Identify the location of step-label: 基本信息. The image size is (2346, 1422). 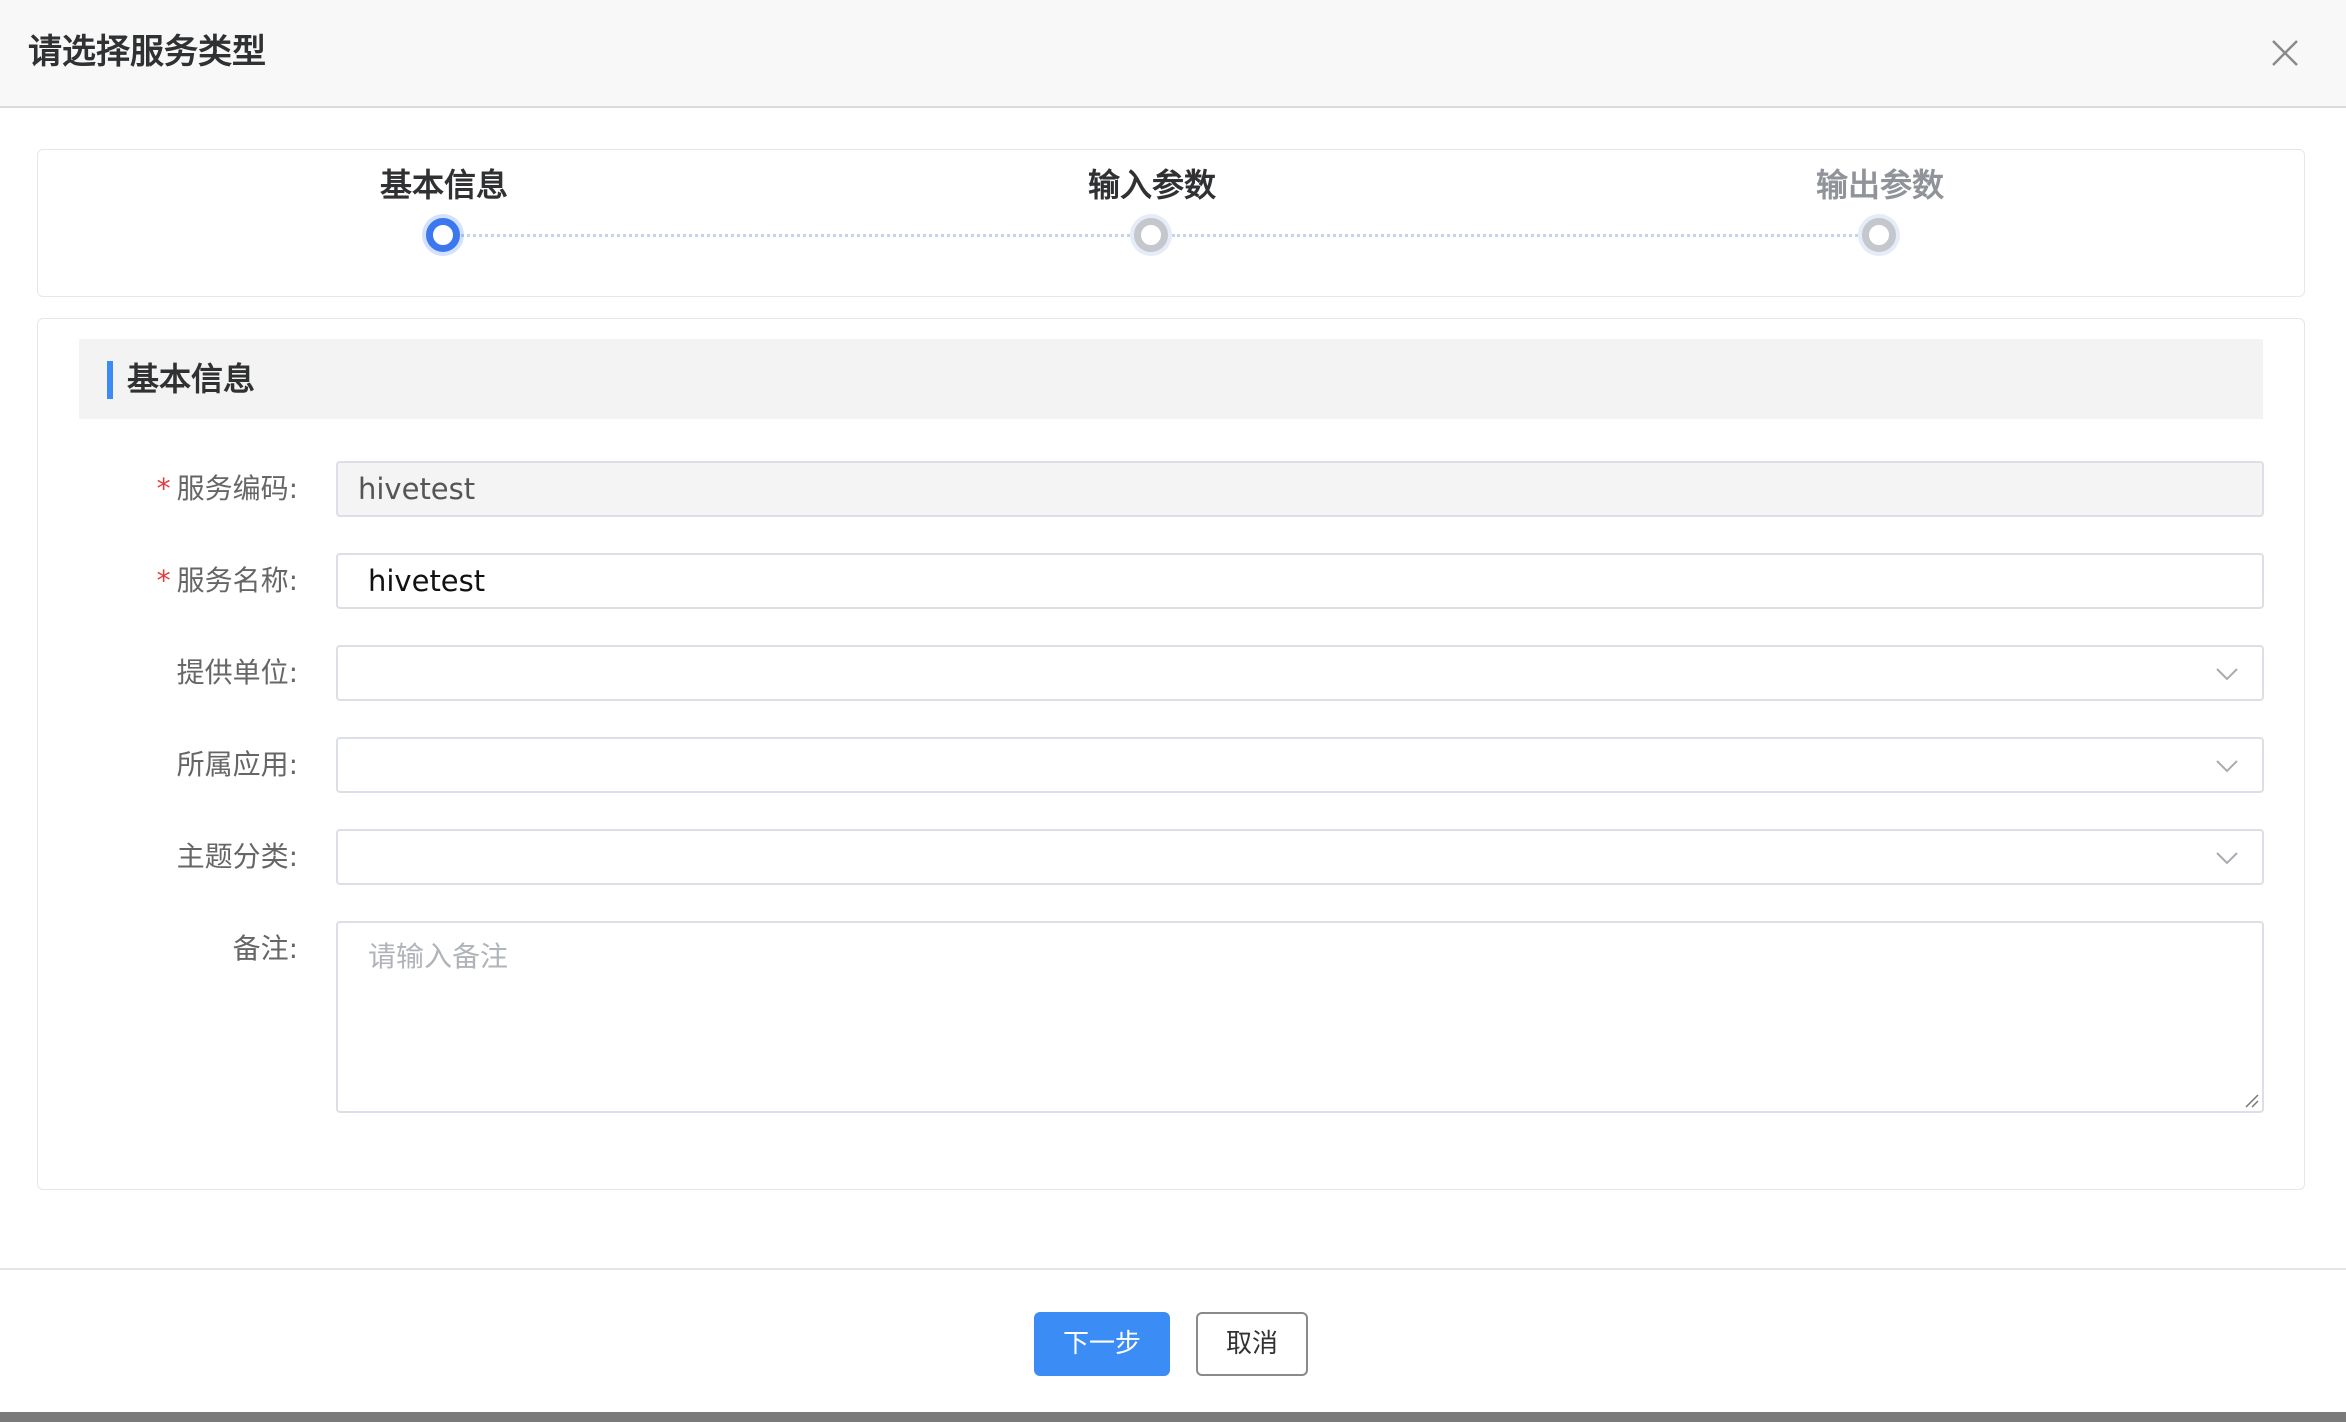
(443, 185).